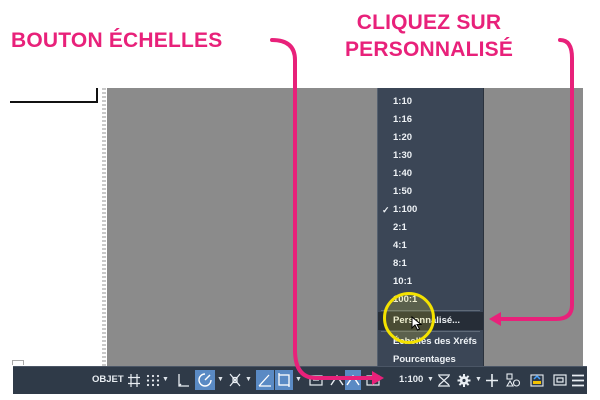 This screenshot has width=600, height=400. I want to click on annotation-scale-button-label: BOUTON ÉCHELLES, so click(117, 40).